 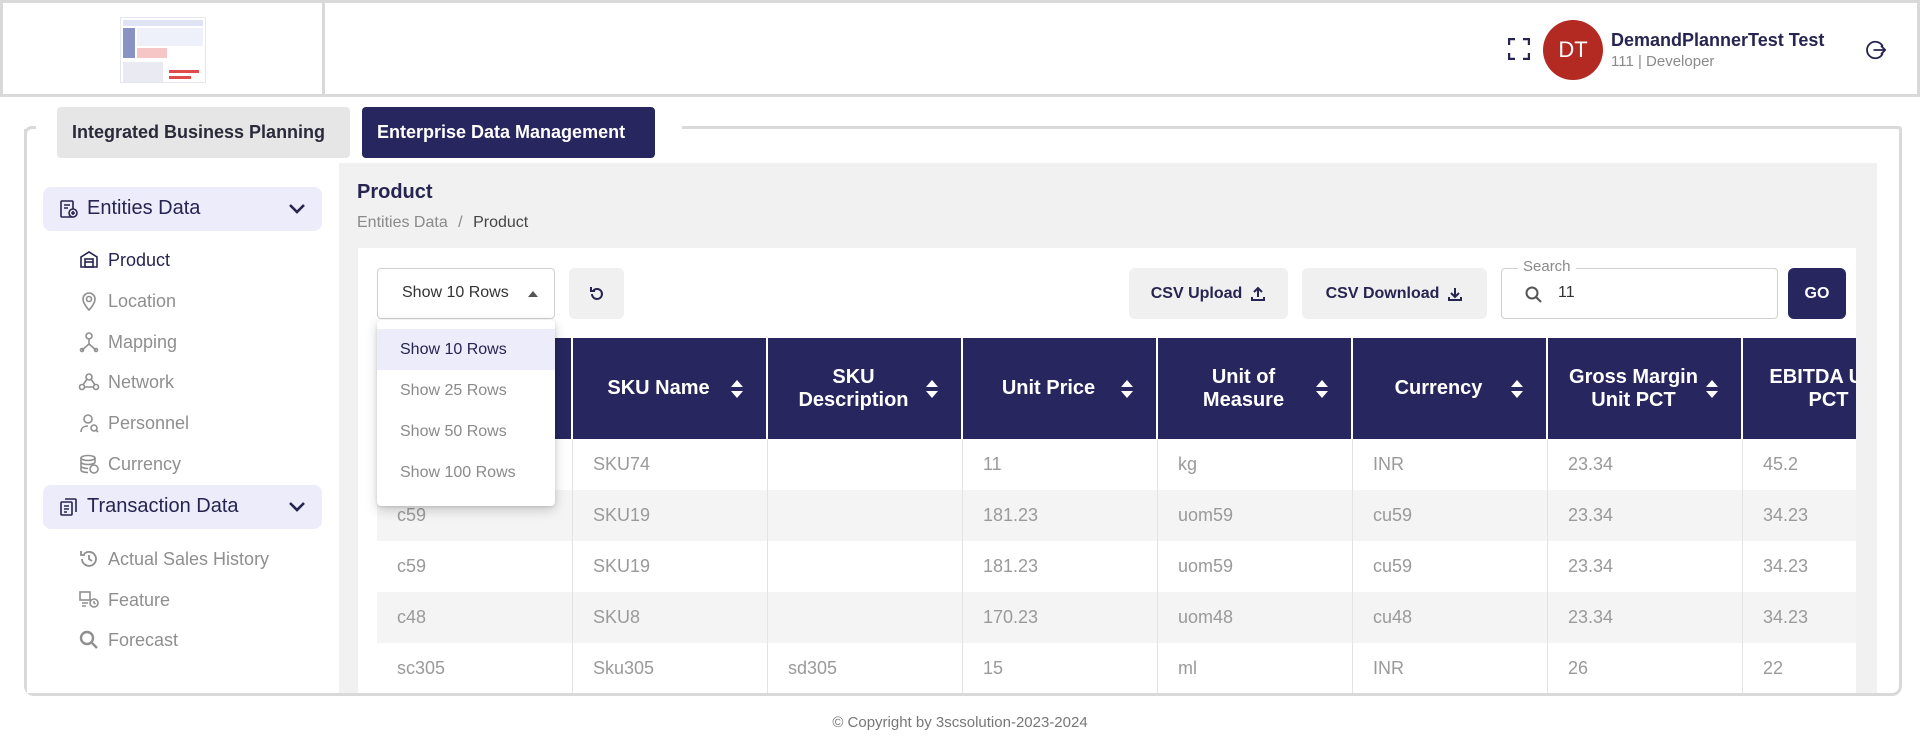 What do you see at coordinates (466, 390) in the screenshot?
I see `dropdown-option-25-rows: Show 25 Rows` at bounding box center [466, 390].